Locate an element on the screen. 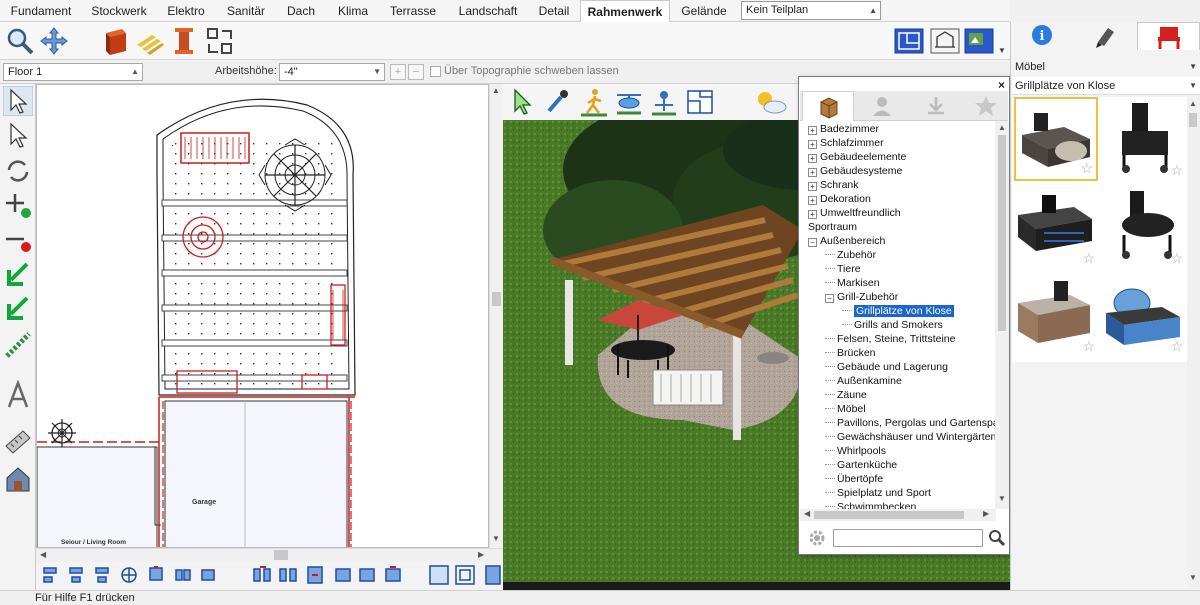 This screenshot has height=605, width=1200. dimension-icon is located at coordinates (18, 441).